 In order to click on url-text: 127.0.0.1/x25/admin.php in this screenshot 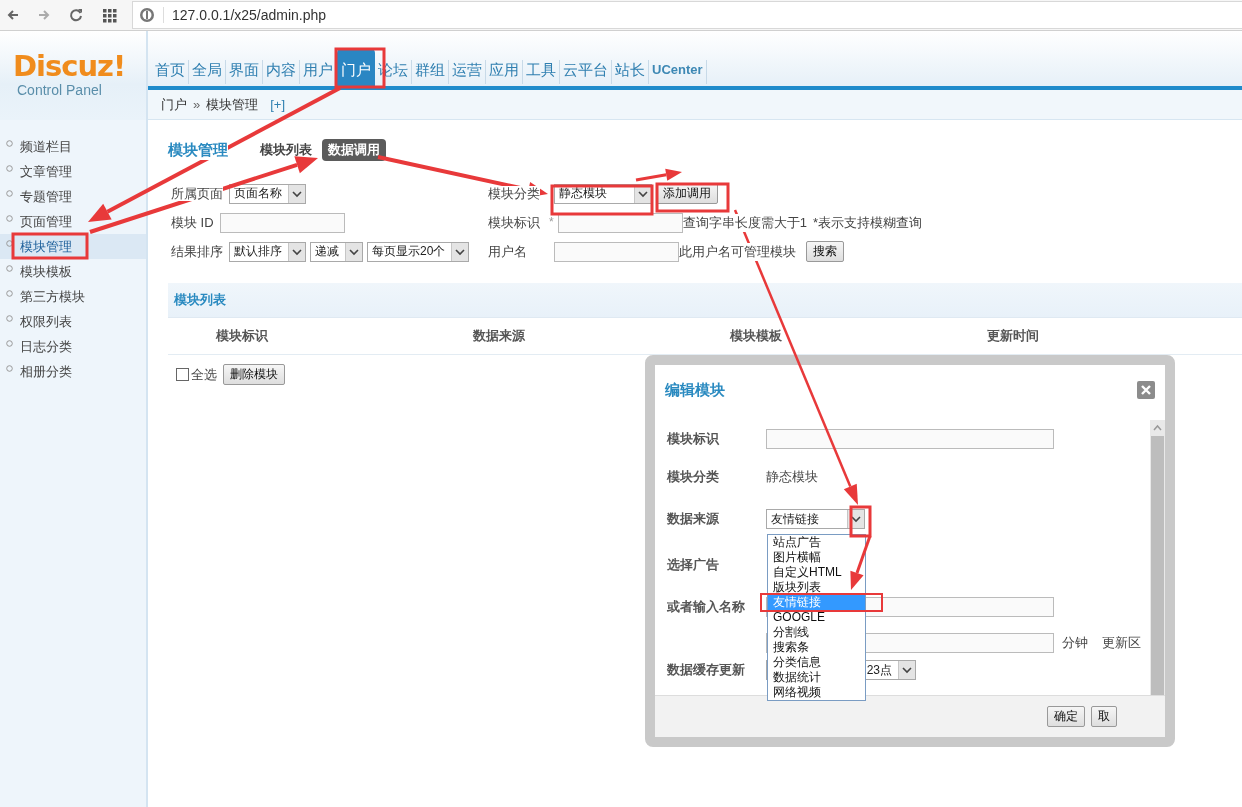, I will do `click(245, 15)`.